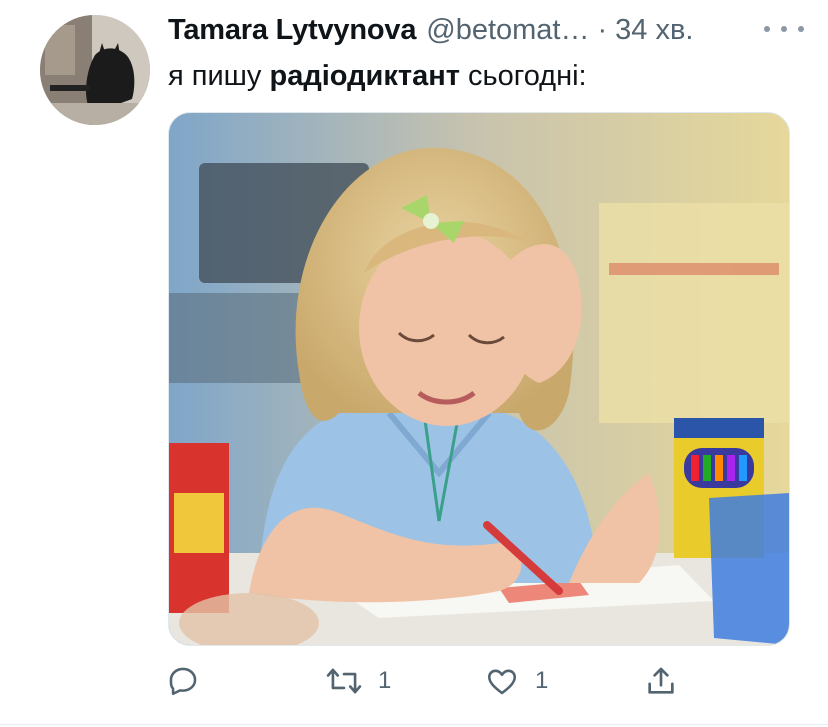 This screenshot has width=828, height=727. I want to click on avatar-image, so click(95, 70).